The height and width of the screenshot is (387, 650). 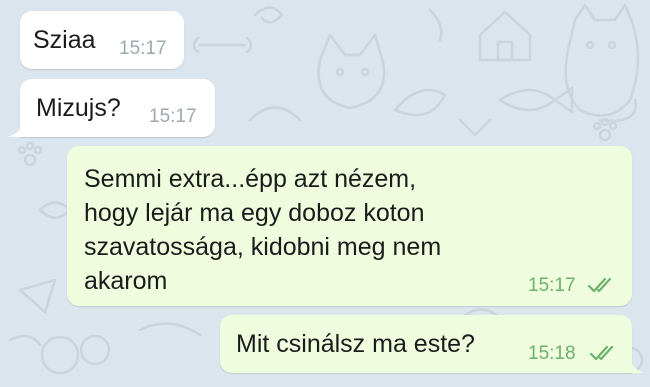 What do you see at coordinates (263, 247) in the screenshot?
I see `message-line: szavatossága, kidobni meg nem` at bounding box center [263, 247].